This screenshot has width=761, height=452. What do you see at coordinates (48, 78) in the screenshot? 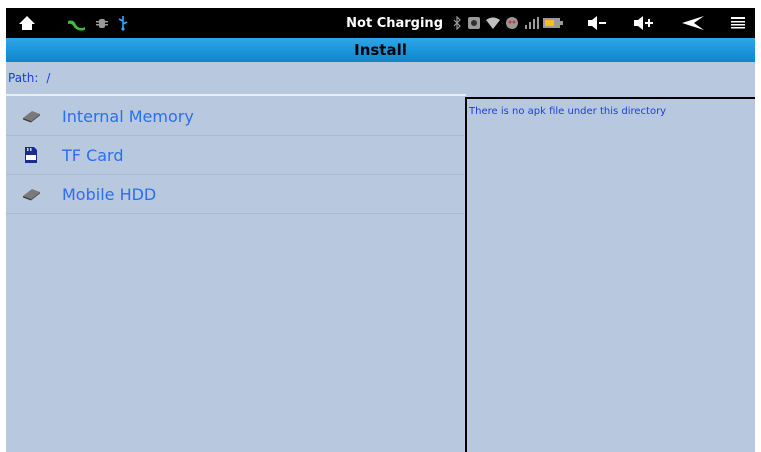
I see `path-value: /` at bounding box center [48, 78].